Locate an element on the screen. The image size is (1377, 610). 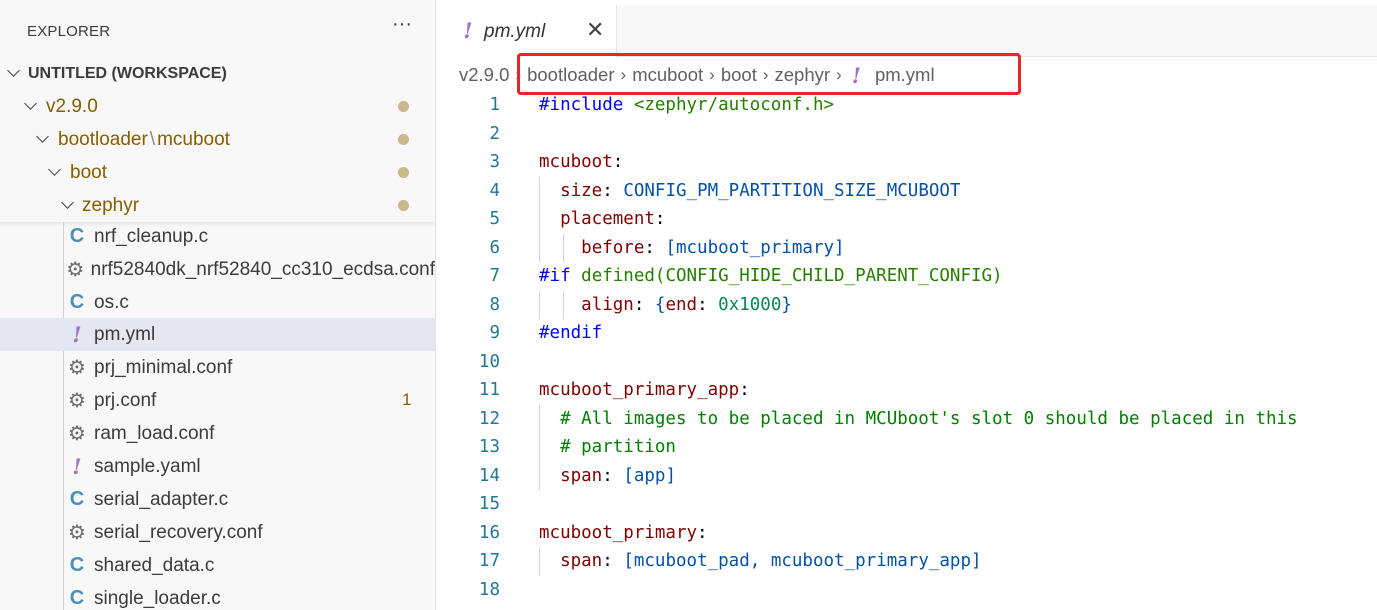
line-number: 11 is located at coordinates (489, 390).